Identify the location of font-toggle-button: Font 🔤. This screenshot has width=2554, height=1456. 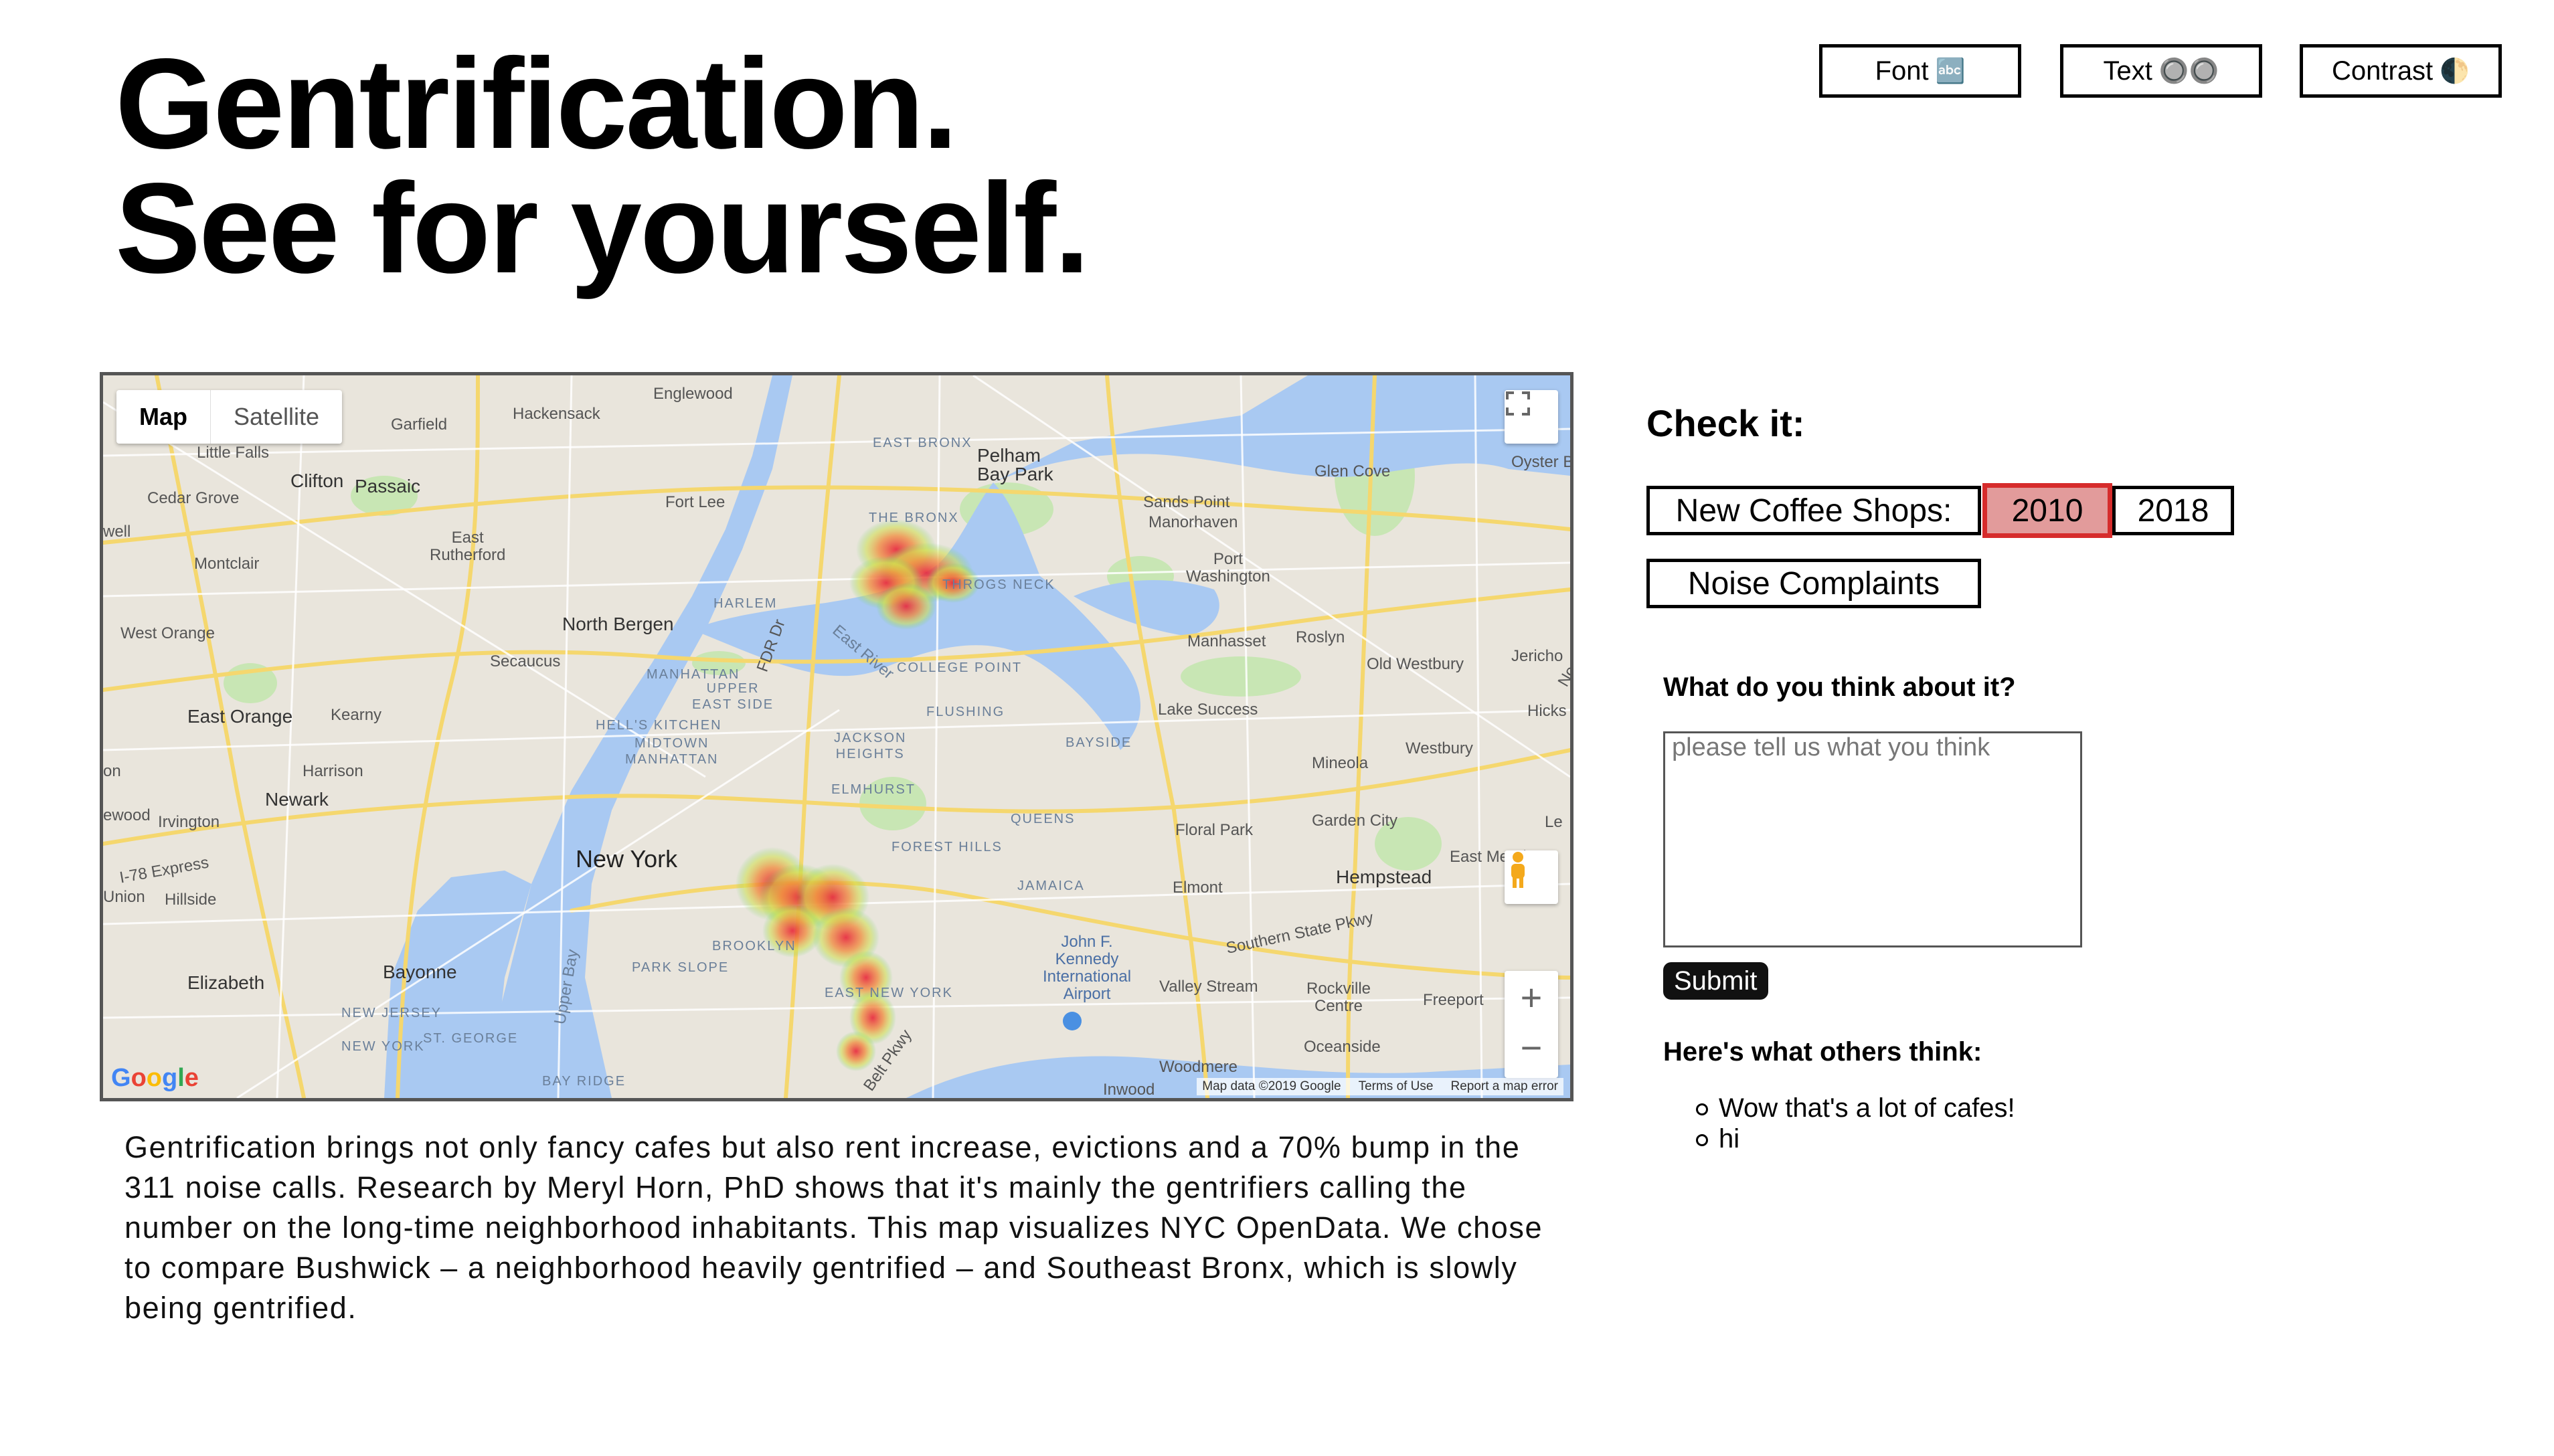
(1920, 71).